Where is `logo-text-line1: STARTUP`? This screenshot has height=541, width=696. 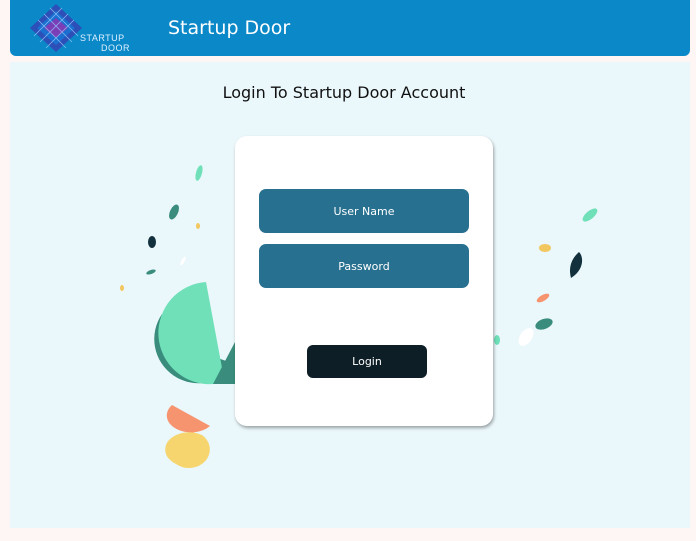 logo-text-line1: STARTUP is located at coordinates (102, 38).